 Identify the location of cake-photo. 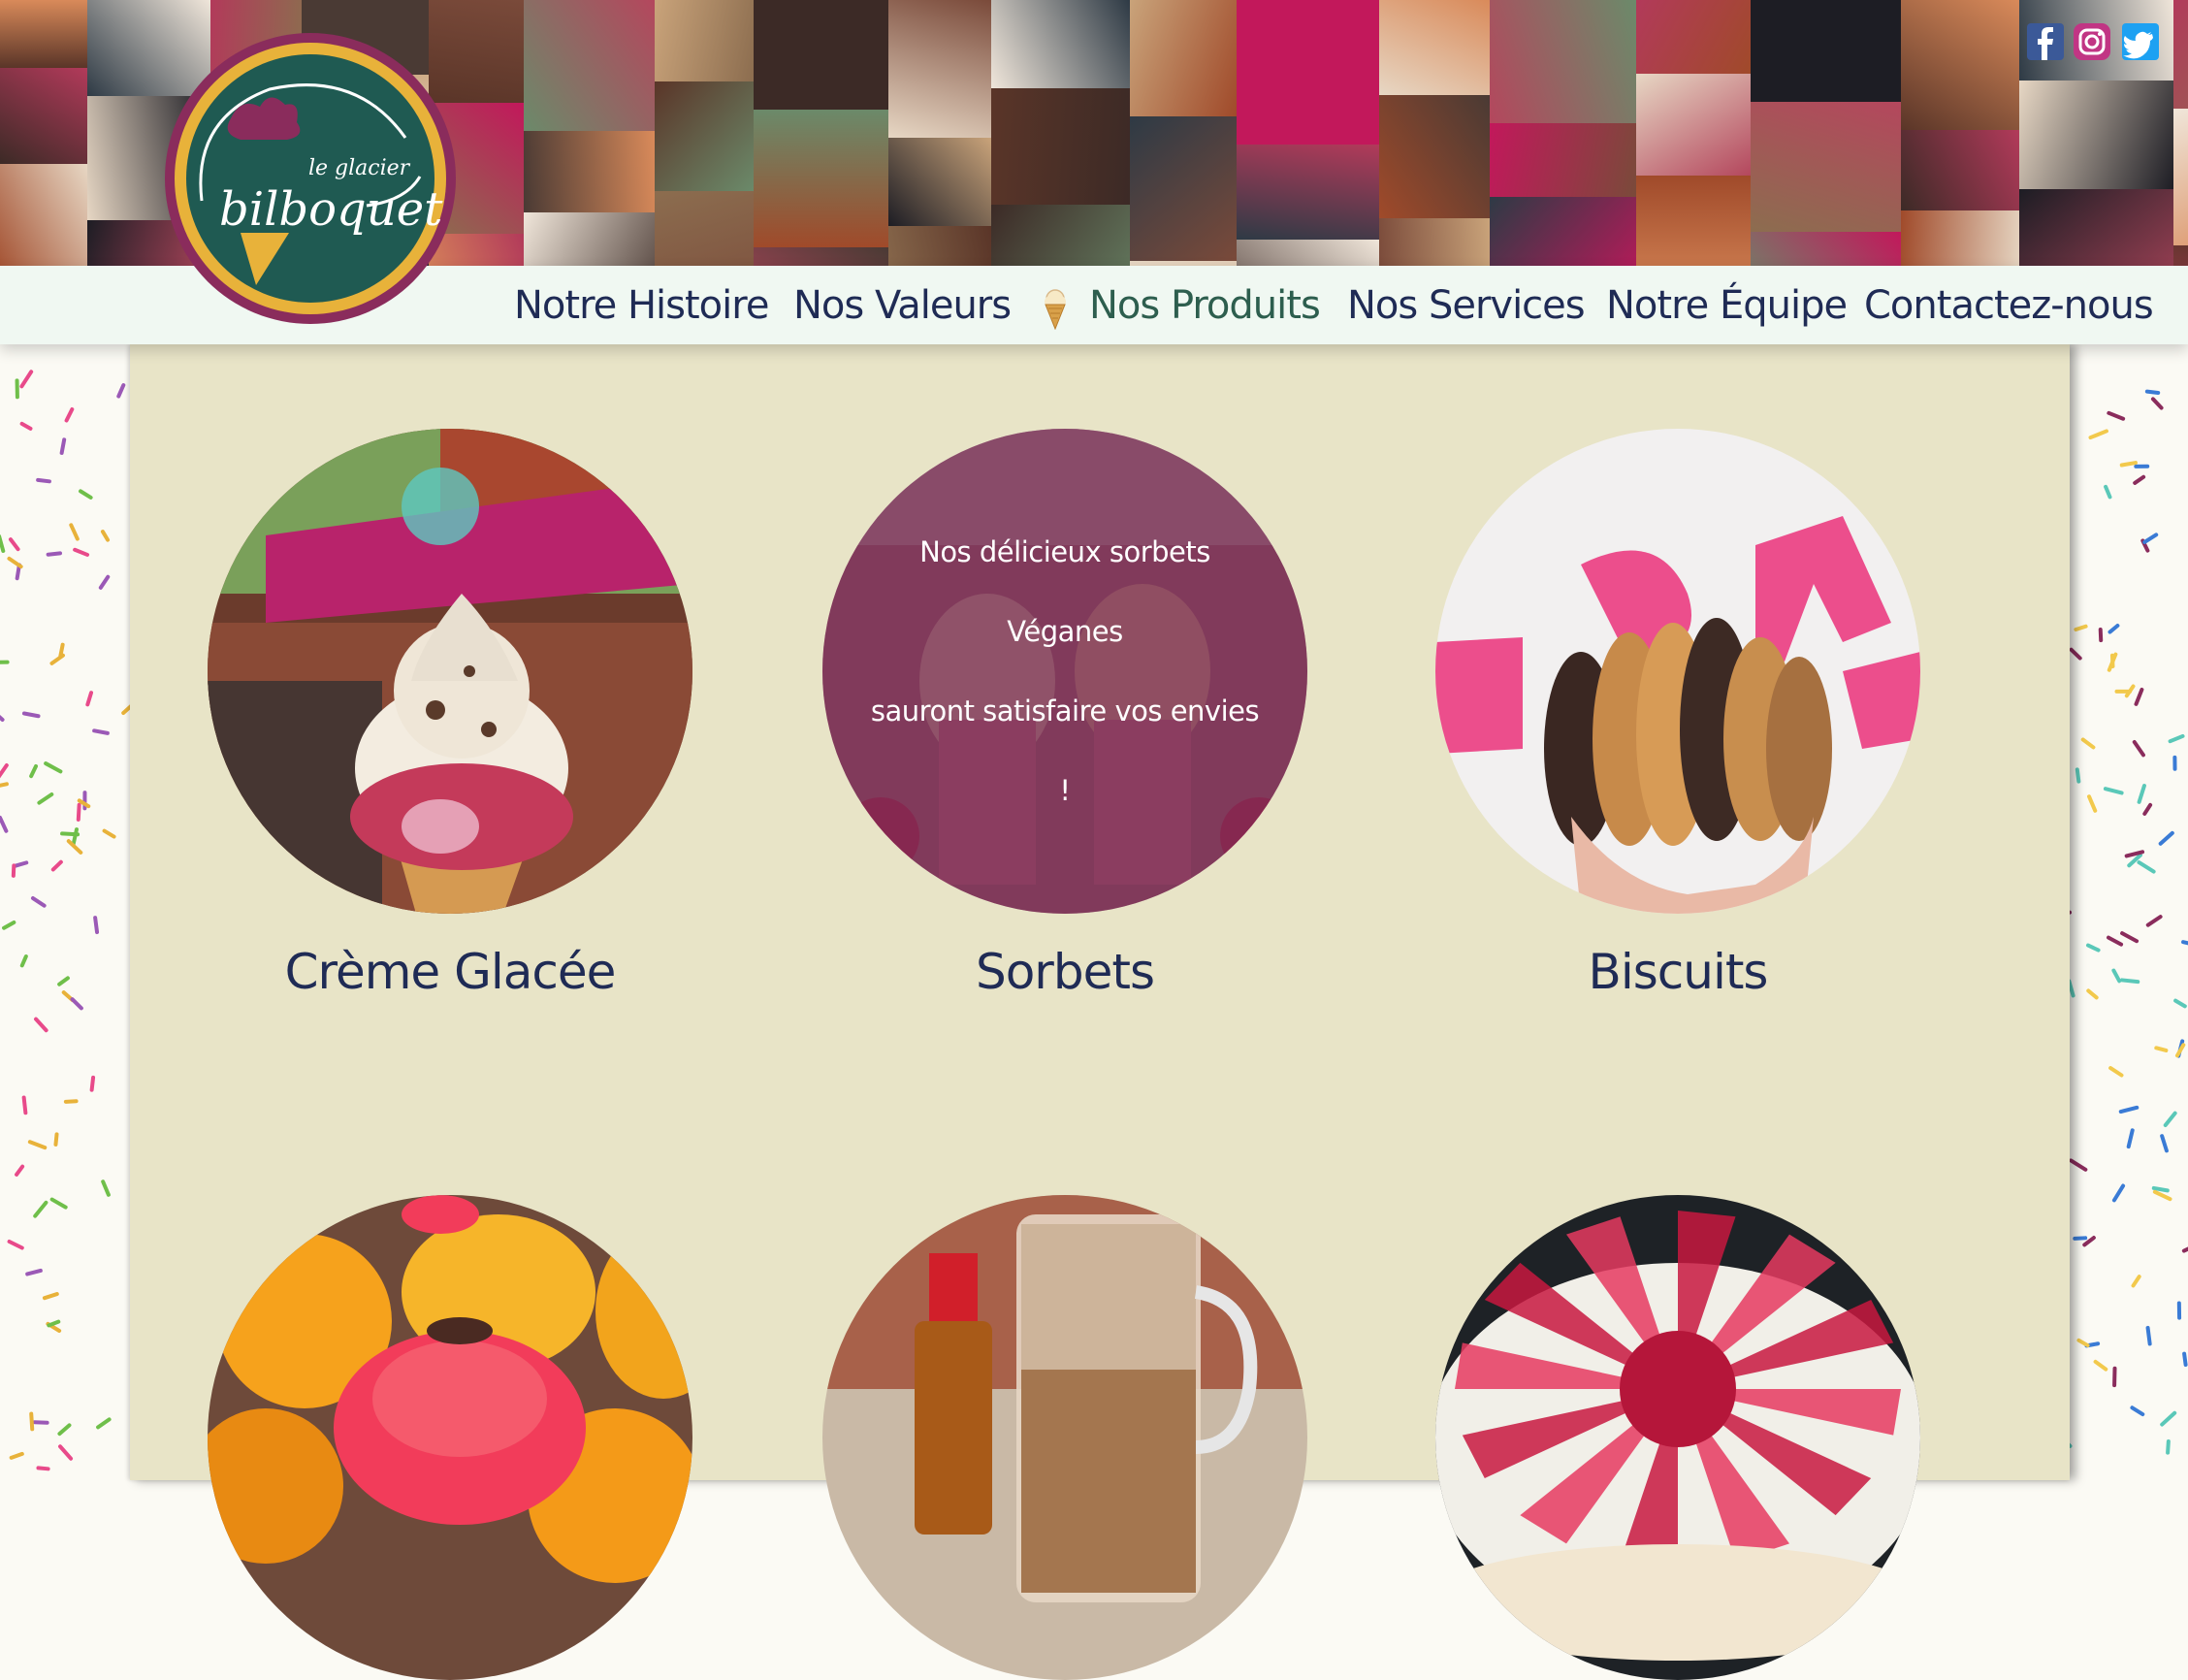
(1678, 1437).